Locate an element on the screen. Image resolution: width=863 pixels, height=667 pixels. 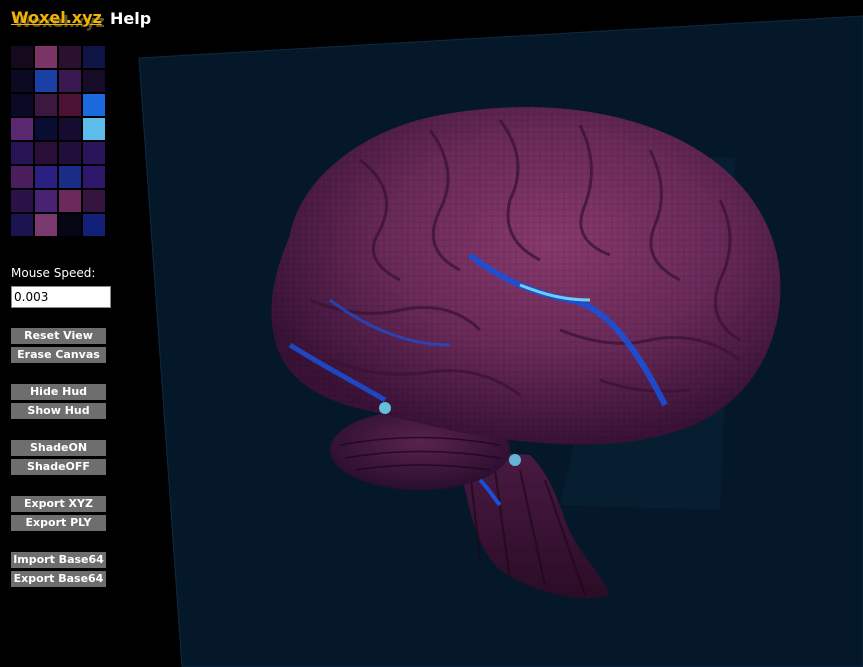
erase-canvas-button: Erase Canvas is located at coordinates (58, 355).